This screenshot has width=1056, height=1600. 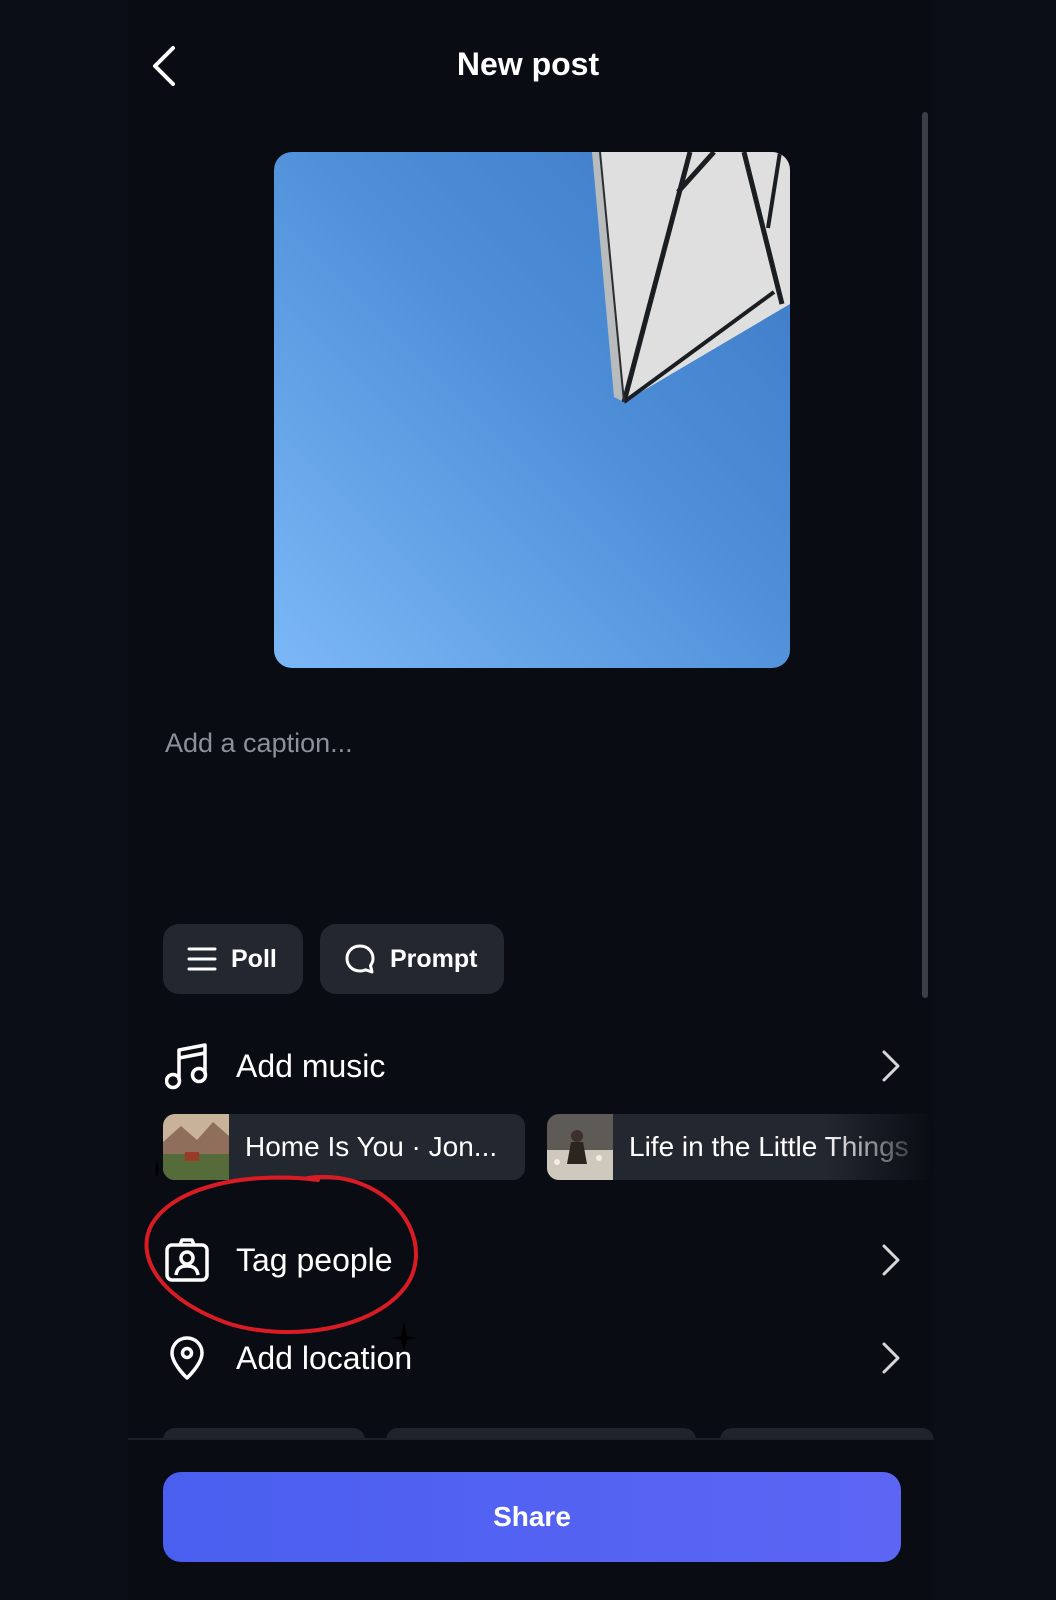 What do you see at coordinates (254, 958) in the screenshot?
I see `poll-label: Poll` at bounding box center [254, 958].